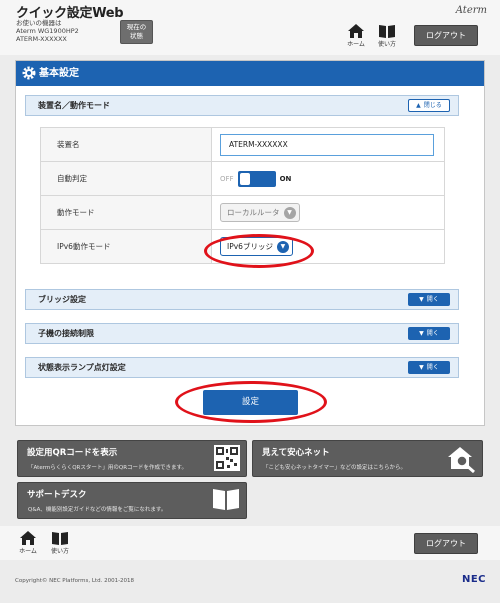  Describe the element at coordinates (253, 212) in the screenshot. I see `mode-select-value: ローカルルータ` at that location.